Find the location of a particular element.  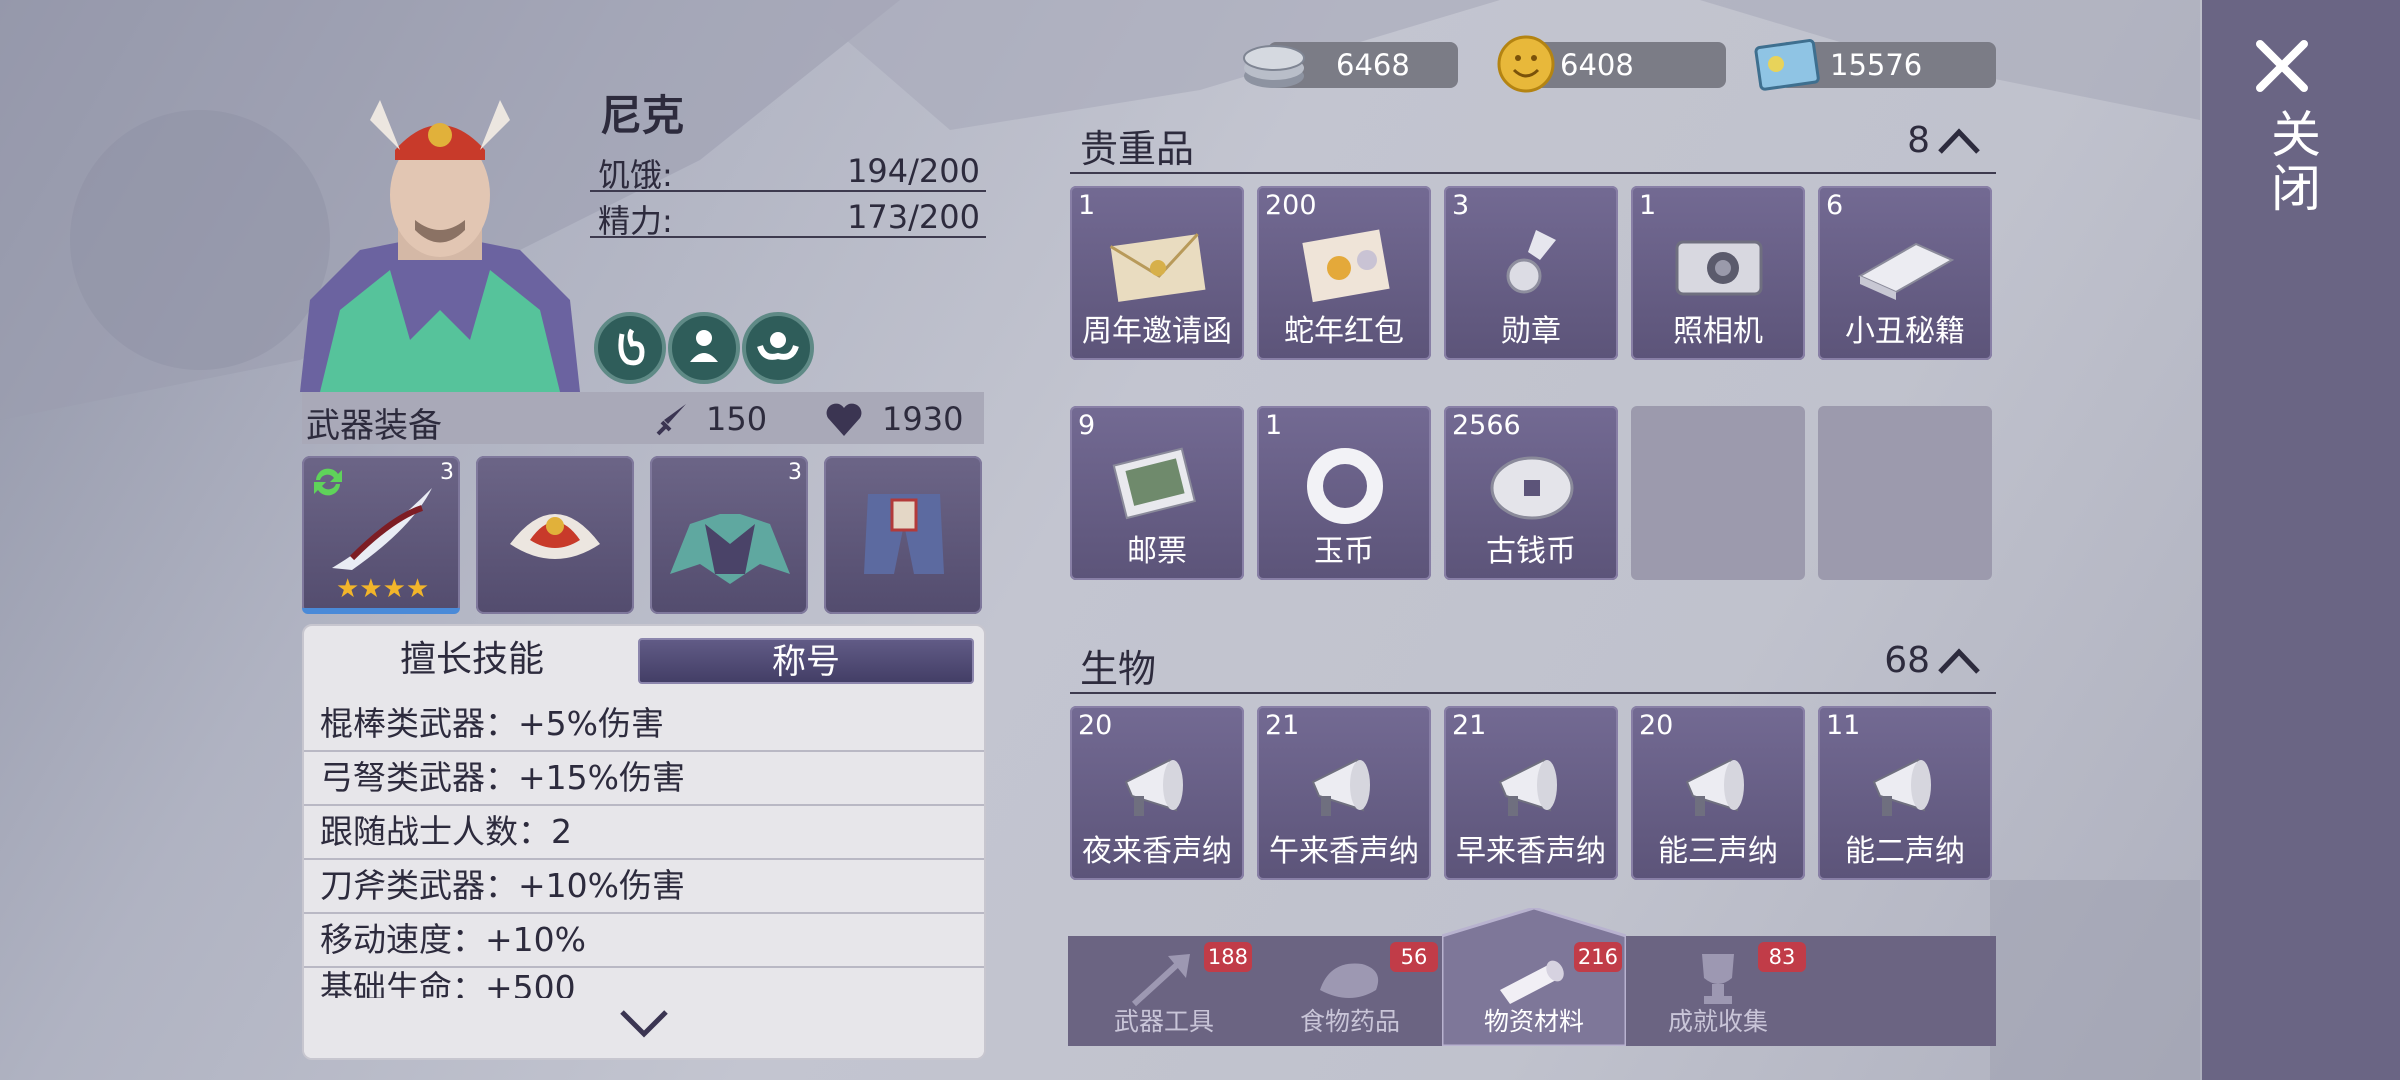

item-clown-book: 6 小丑秘籍 is located at coordinates (1905, 273).